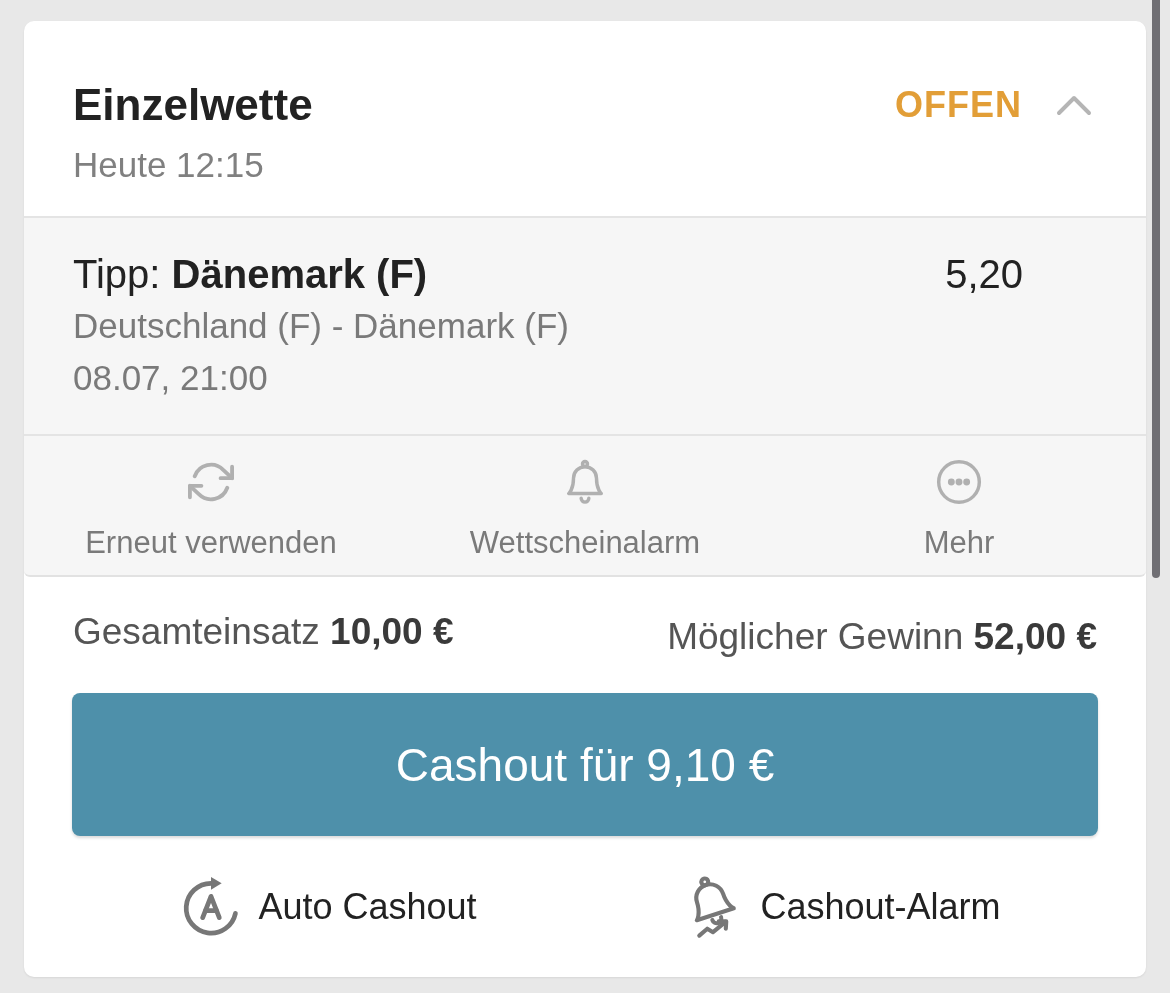  I want to click on cashout-alarm-button: Cashout-Alarm, so click(841, 906).